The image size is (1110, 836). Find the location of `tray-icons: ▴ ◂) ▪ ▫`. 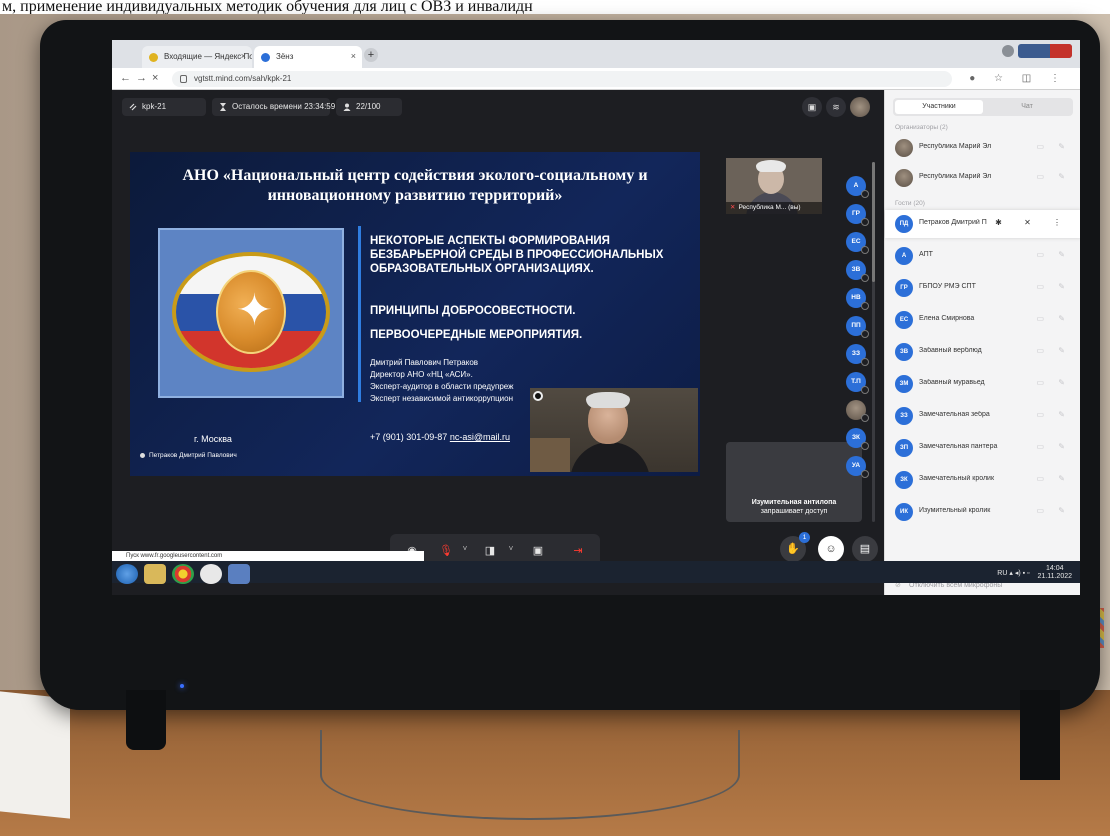

tray-icons: ▴ ◂) ▪ ▫ is located at coordinates (1019, 573).